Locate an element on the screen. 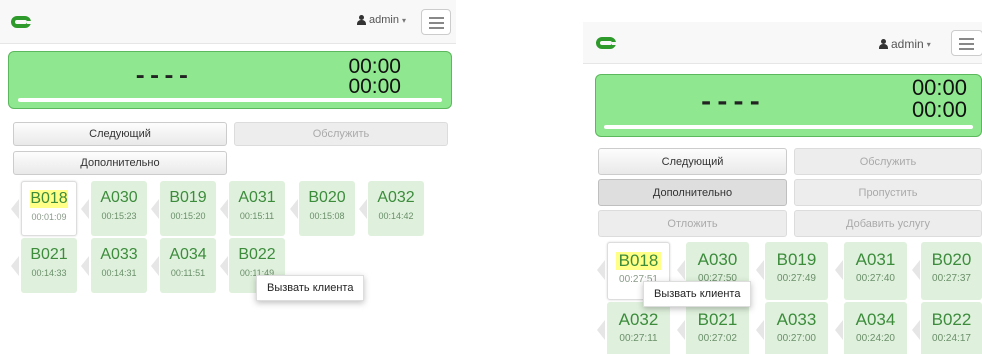  ticket-tile: A034 00:24:20 is located at coordinates (875, 328).